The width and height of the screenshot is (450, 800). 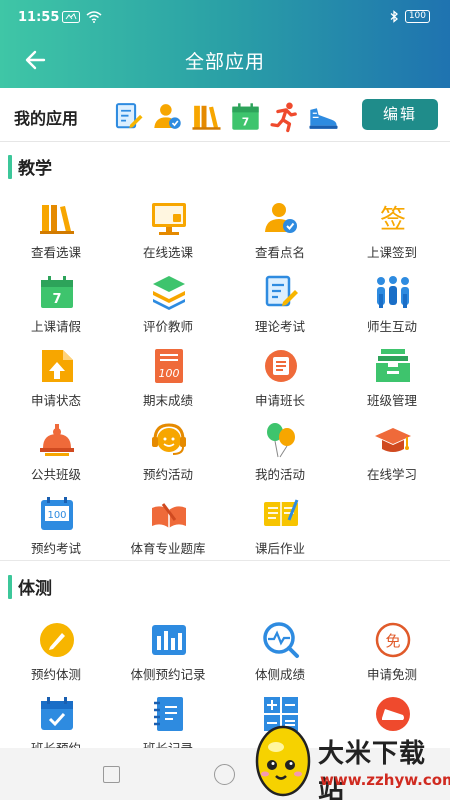 What do you see at coordinates (283, 761) in the screenshot?
I see `watermark-logo` at bounding box center [283, 761].